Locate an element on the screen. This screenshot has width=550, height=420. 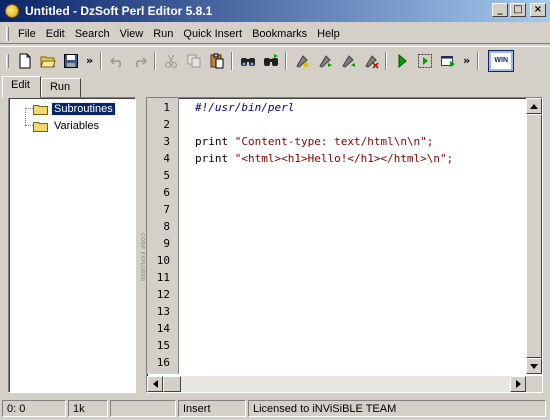
horizontal-scrollbar is located at coordinates (336, 384).